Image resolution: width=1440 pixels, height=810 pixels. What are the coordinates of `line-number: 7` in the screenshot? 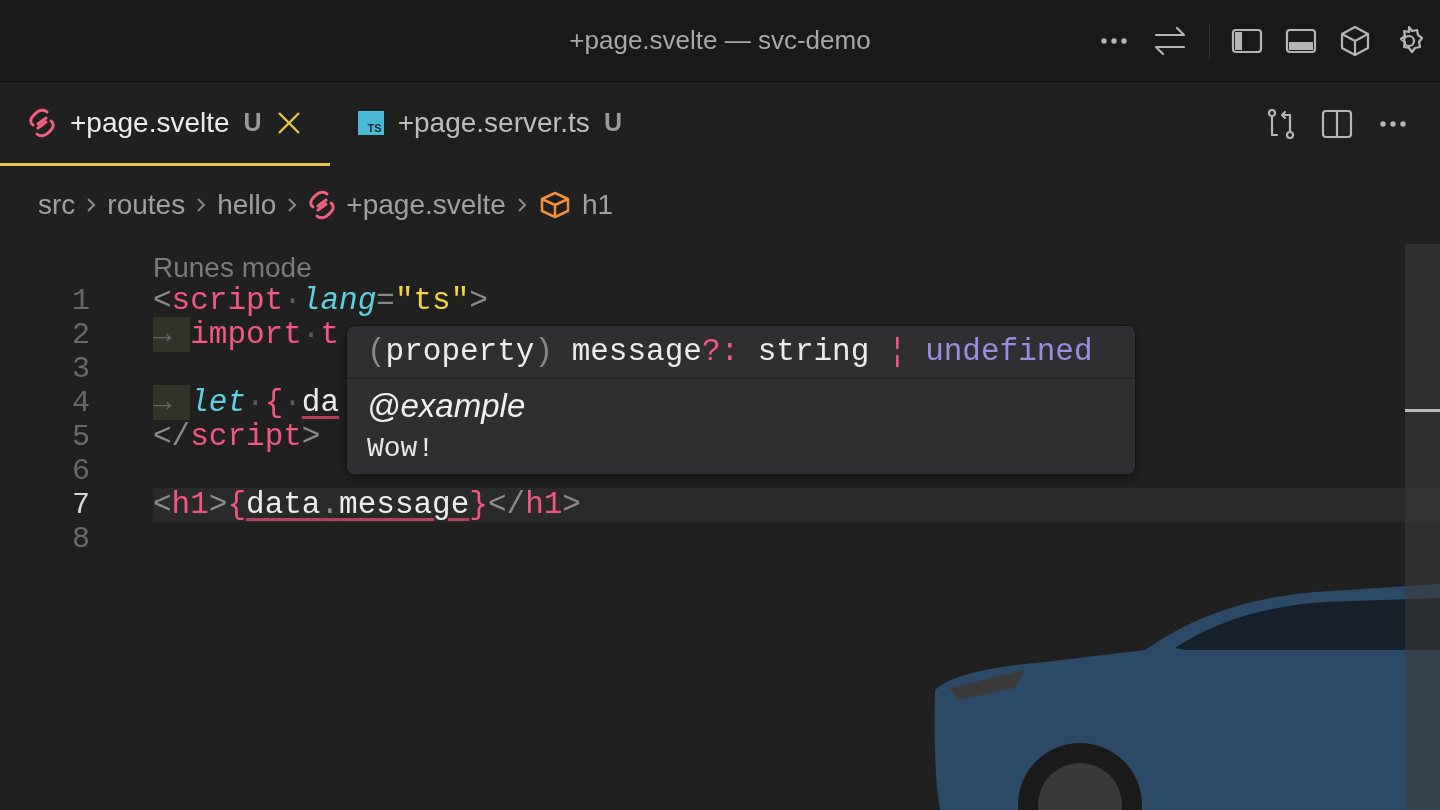 It's located at (80, 505).